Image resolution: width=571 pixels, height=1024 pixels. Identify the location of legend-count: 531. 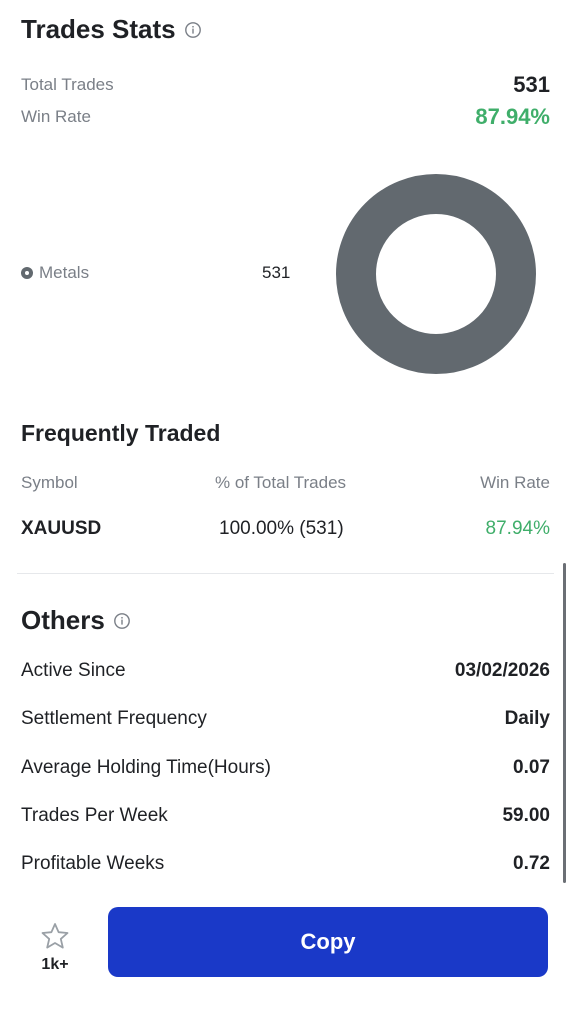
(276, 272).